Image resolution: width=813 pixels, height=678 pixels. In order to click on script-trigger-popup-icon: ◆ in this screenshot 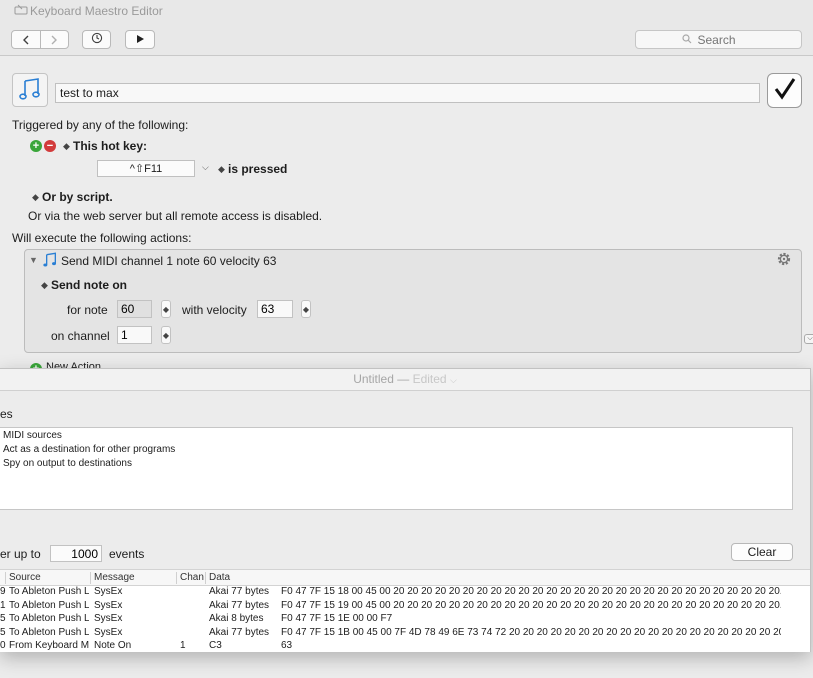, I will do `click(35, 197)`.